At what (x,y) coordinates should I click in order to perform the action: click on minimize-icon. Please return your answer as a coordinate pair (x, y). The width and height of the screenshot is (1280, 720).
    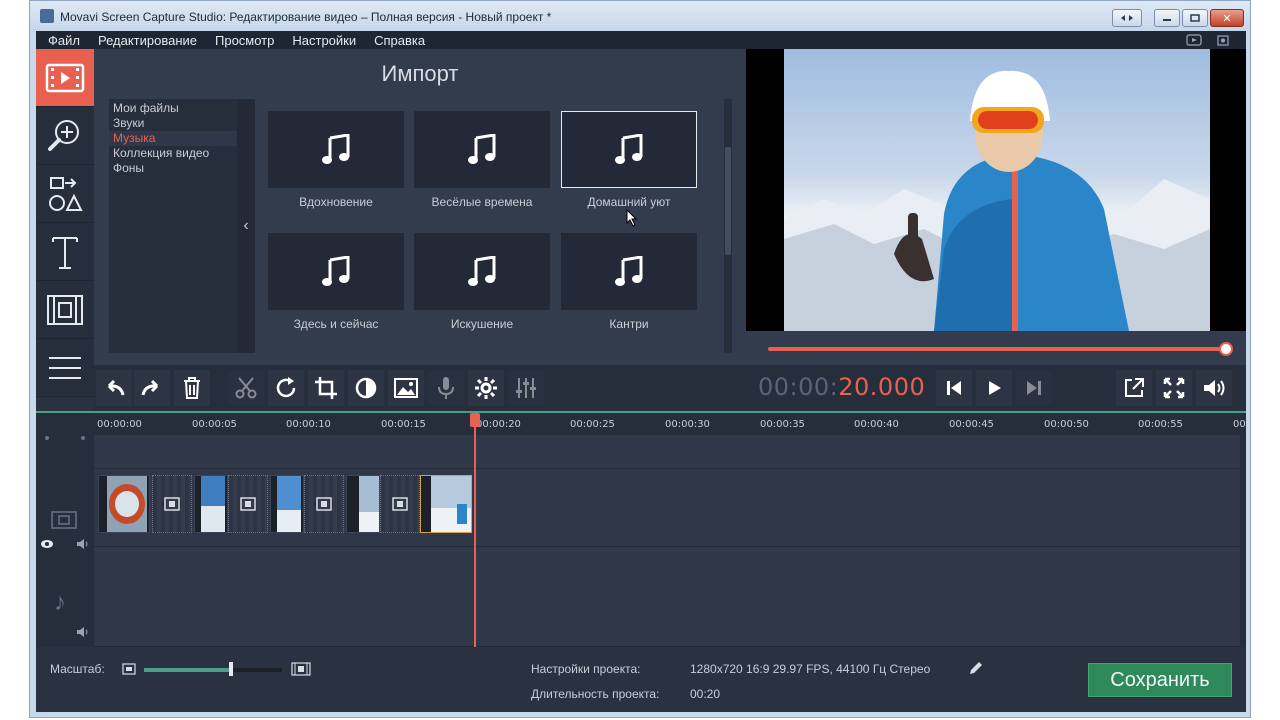
    Looking at the image, I should click on (1167, 20).